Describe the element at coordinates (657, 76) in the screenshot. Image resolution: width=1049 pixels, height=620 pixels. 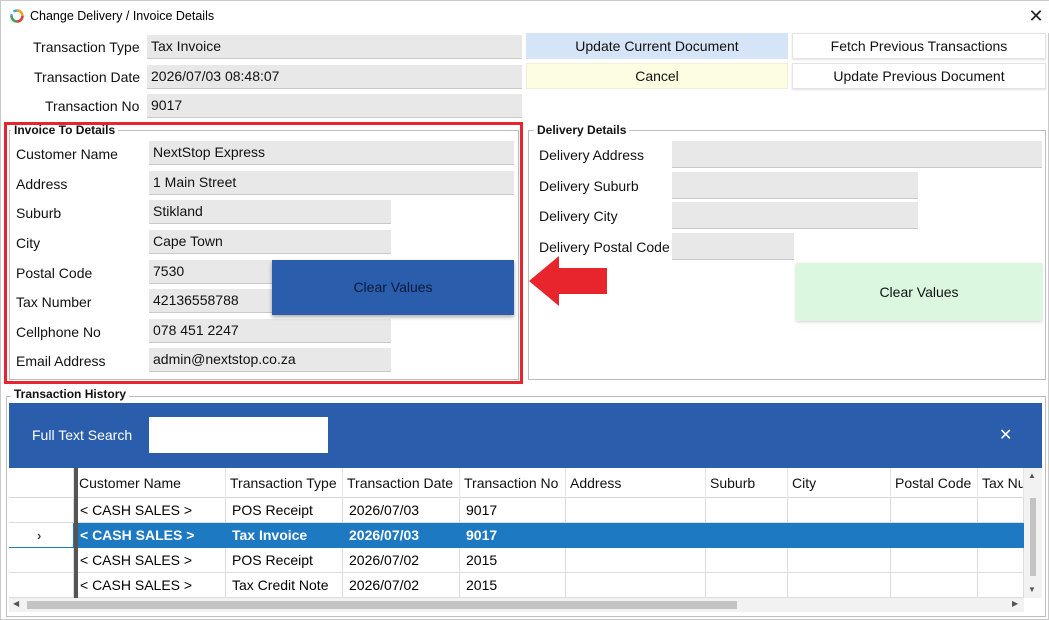
I see `cancel-button: Cancel` at that location.